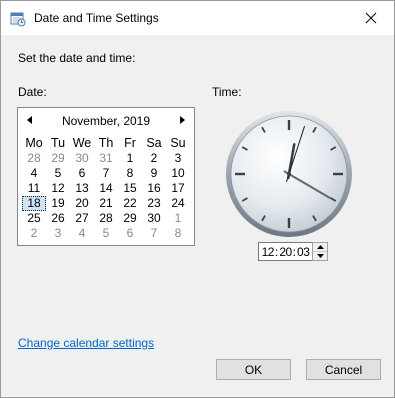  Describe the element at coordinates (96, 18) in the screenshot. I see `window-title: Date and Time Settings` at that location.